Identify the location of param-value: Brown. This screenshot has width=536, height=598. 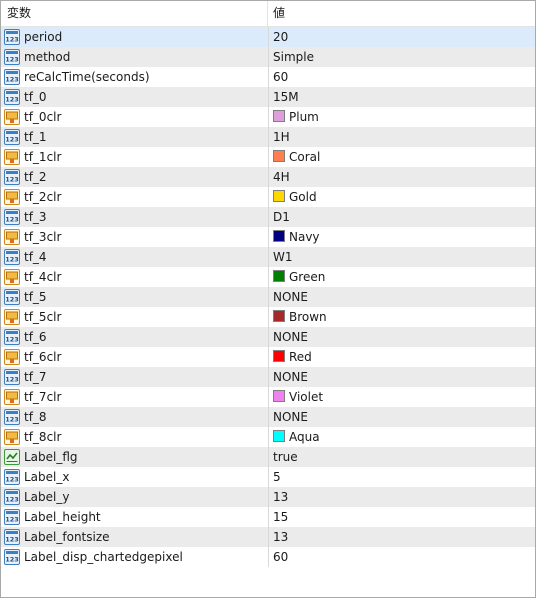
(308, 317).